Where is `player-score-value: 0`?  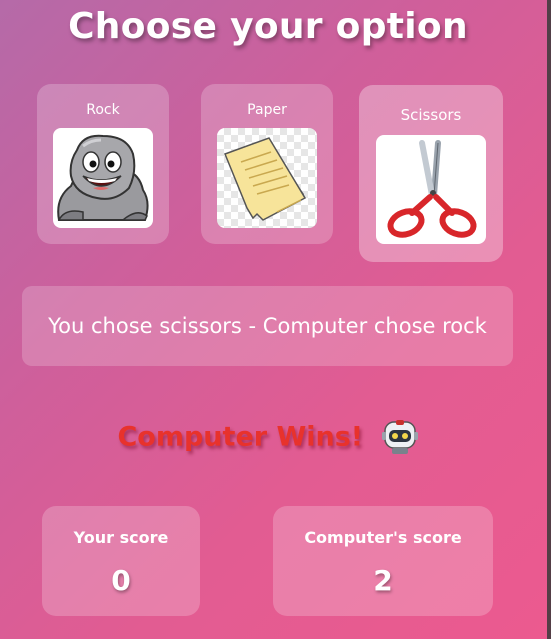 player-score-value: 0 is located at coordinates (121, 580).